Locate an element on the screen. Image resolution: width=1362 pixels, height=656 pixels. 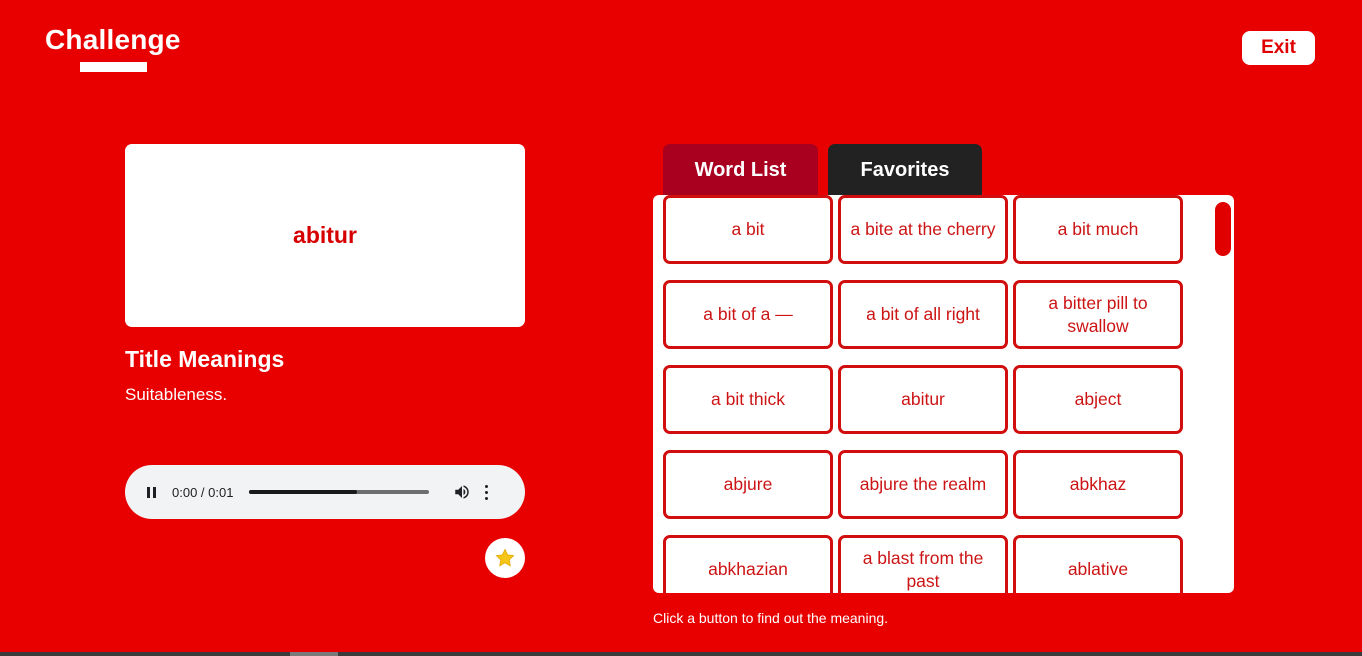
audio-progress-slider is located at coordinates (339, 492).